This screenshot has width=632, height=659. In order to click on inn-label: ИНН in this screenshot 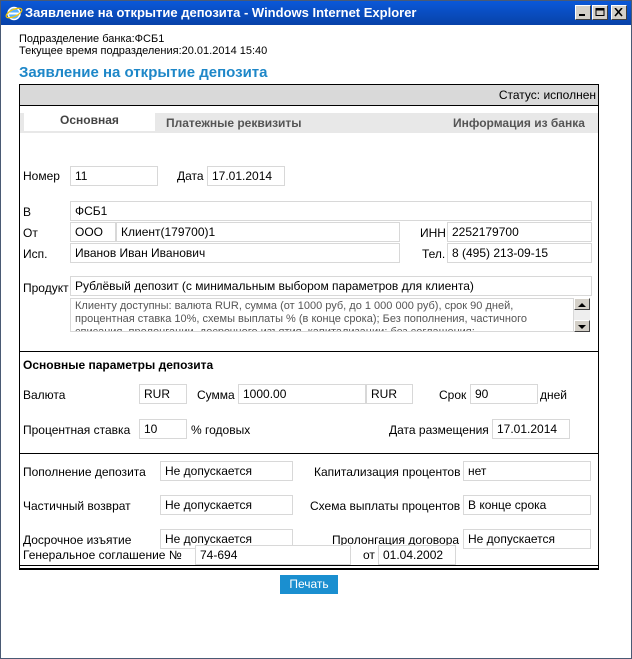, I will do `click(433, 233)`.